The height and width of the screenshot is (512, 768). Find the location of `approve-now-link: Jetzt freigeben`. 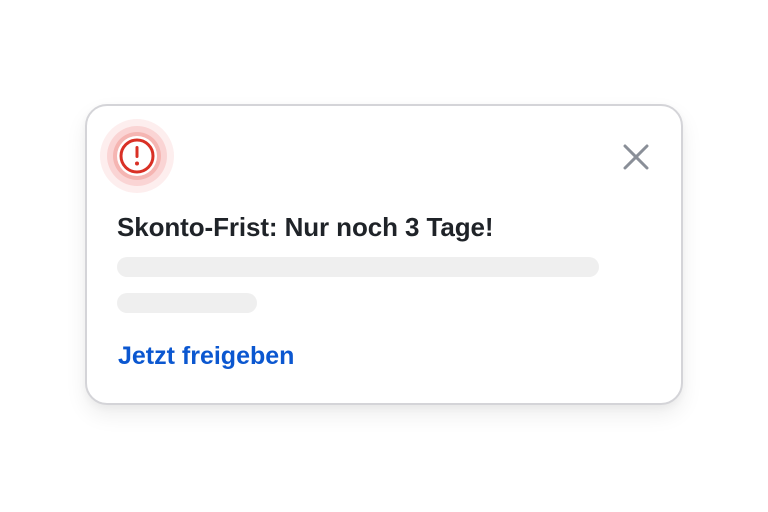

approve-now-link: Jetzt freigeben is located at coordinates (206, 356).